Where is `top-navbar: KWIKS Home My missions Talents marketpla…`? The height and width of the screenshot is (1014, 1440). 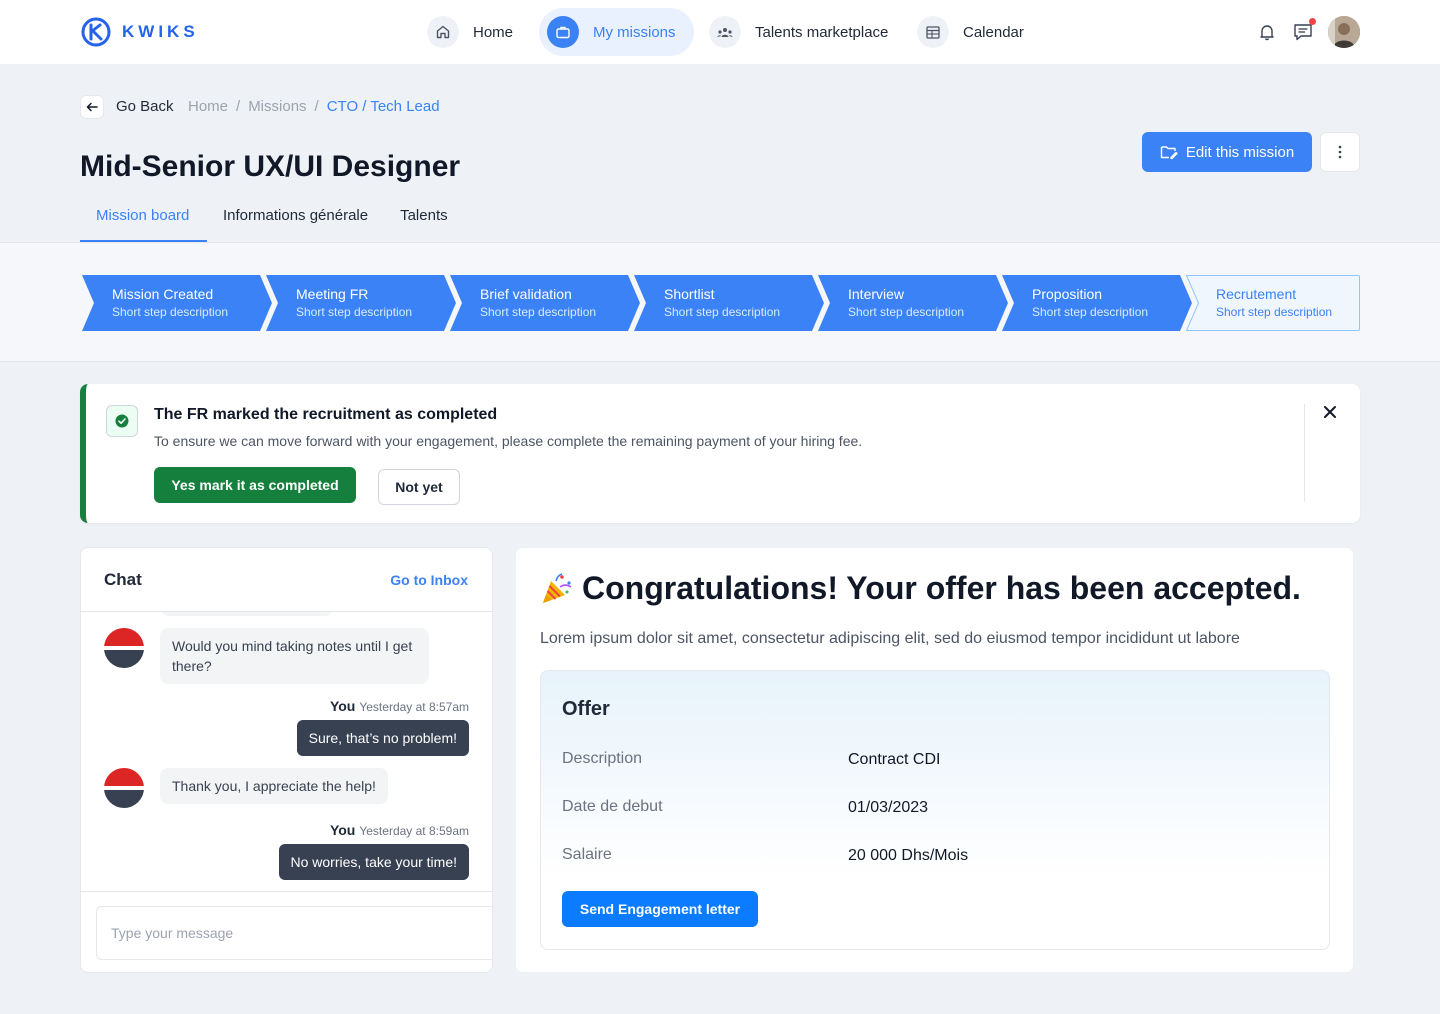
top-navbar: KWIKS Home My missions Talents marketpla… is located at coordinates (720, 32).